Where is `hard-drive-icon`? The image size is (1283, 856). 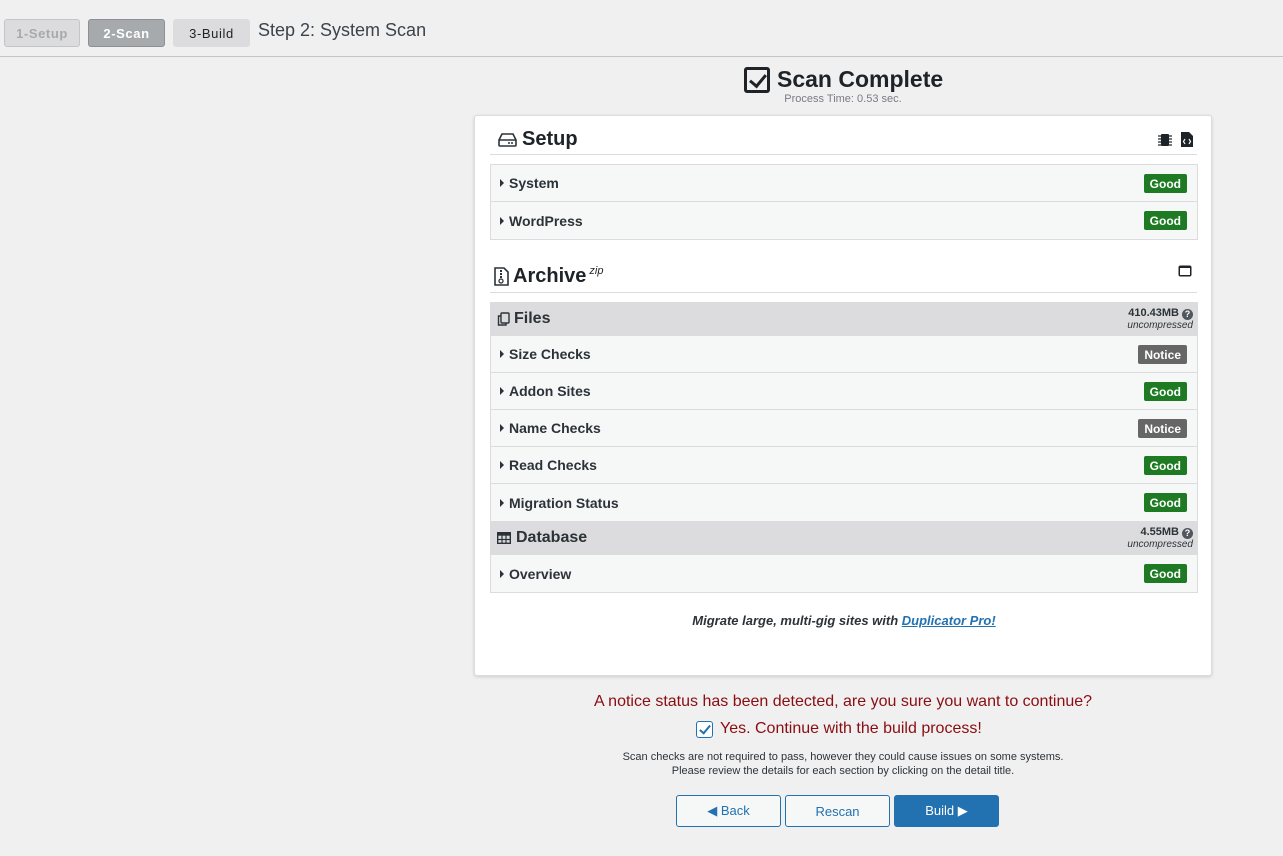 hard-drive-icon is located at coordinates (507, 139).